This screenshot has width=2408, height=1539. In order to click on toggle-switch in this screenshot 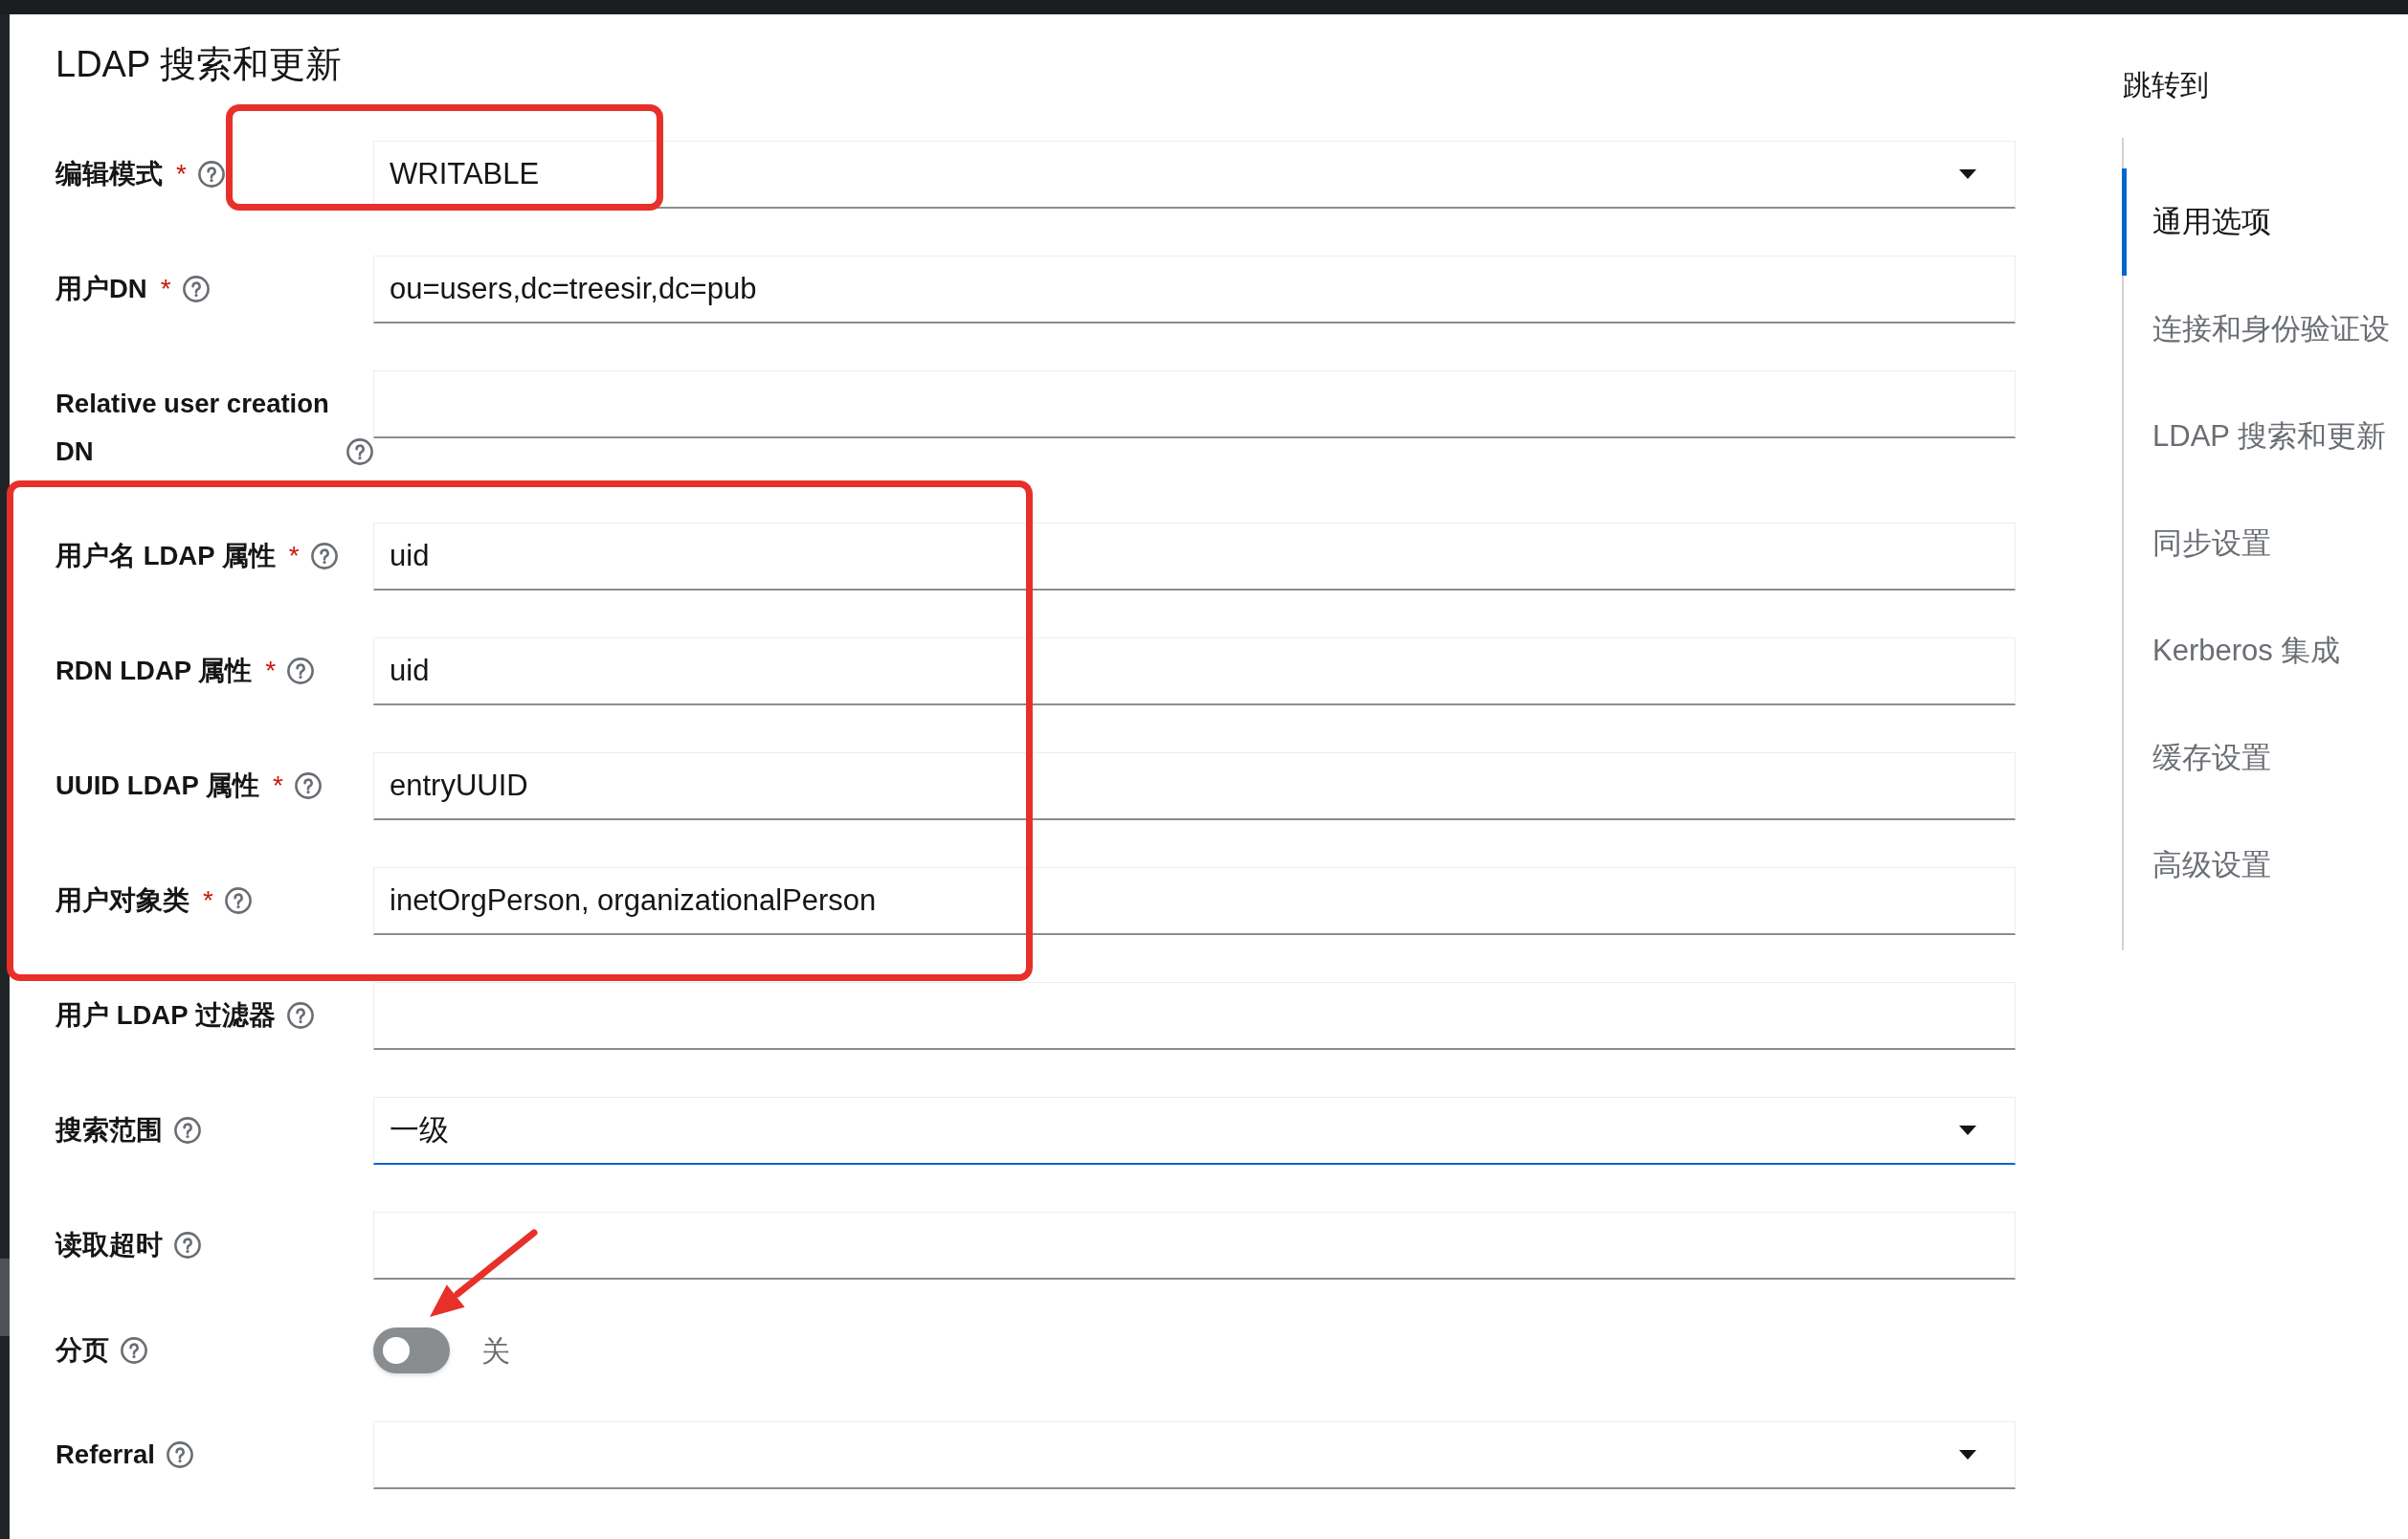, I will do `click(411, 1350)`.